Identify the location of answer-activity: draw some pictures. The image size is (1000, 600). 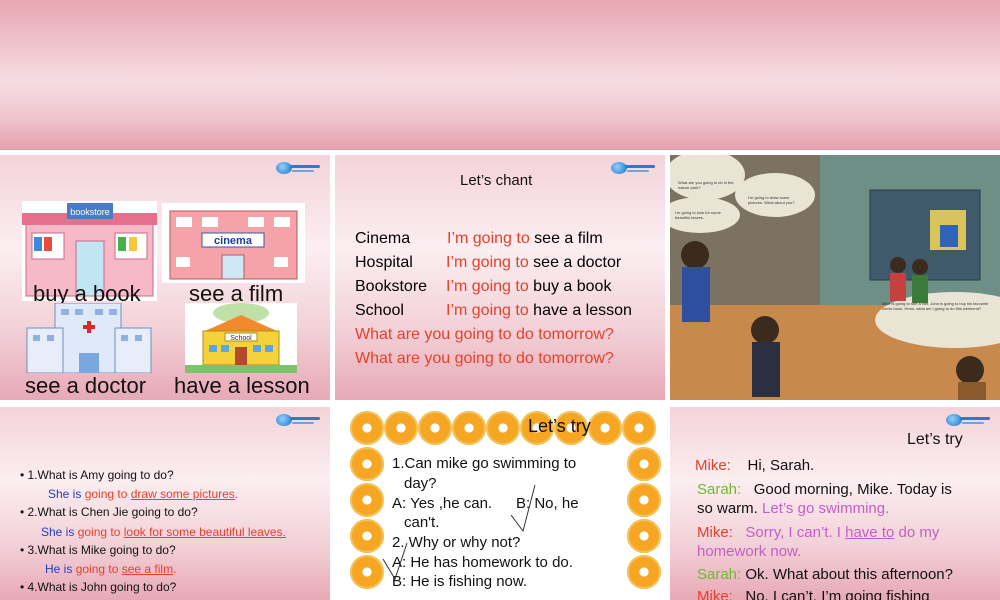
(182, 494).